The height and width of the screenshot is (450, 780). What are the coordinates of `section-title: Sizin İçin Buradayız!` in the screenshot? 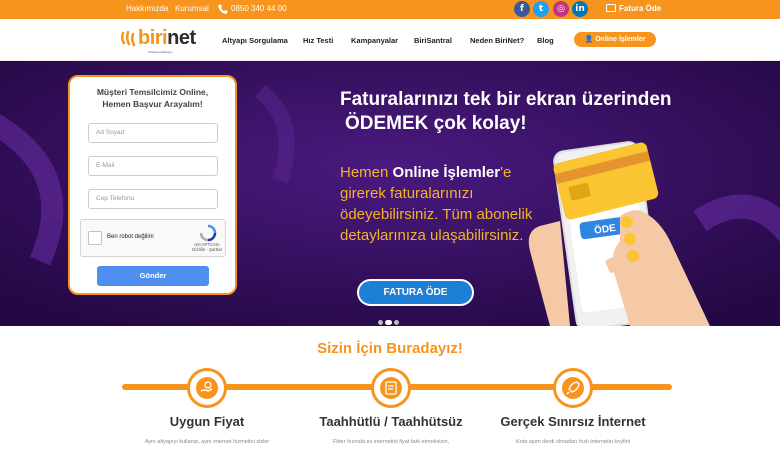 It's located at (390, 348).